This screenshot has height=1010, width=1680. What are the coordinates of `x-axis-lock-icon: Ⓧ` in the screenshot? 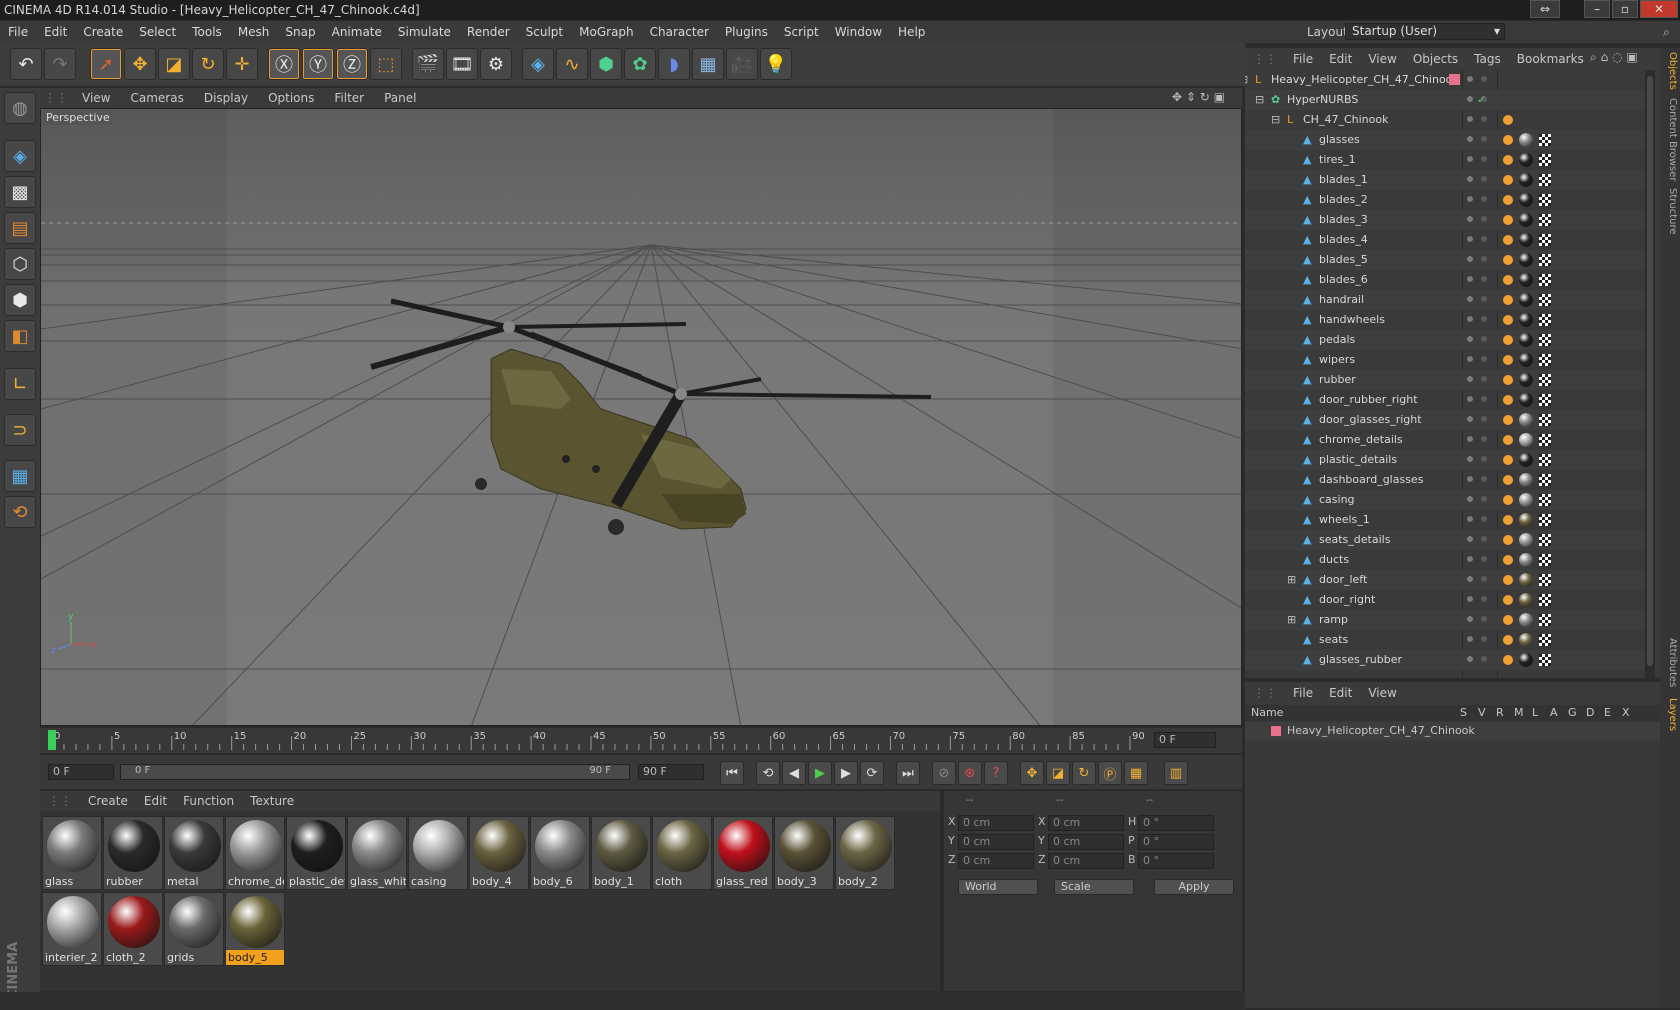 It's located at (284, 64).